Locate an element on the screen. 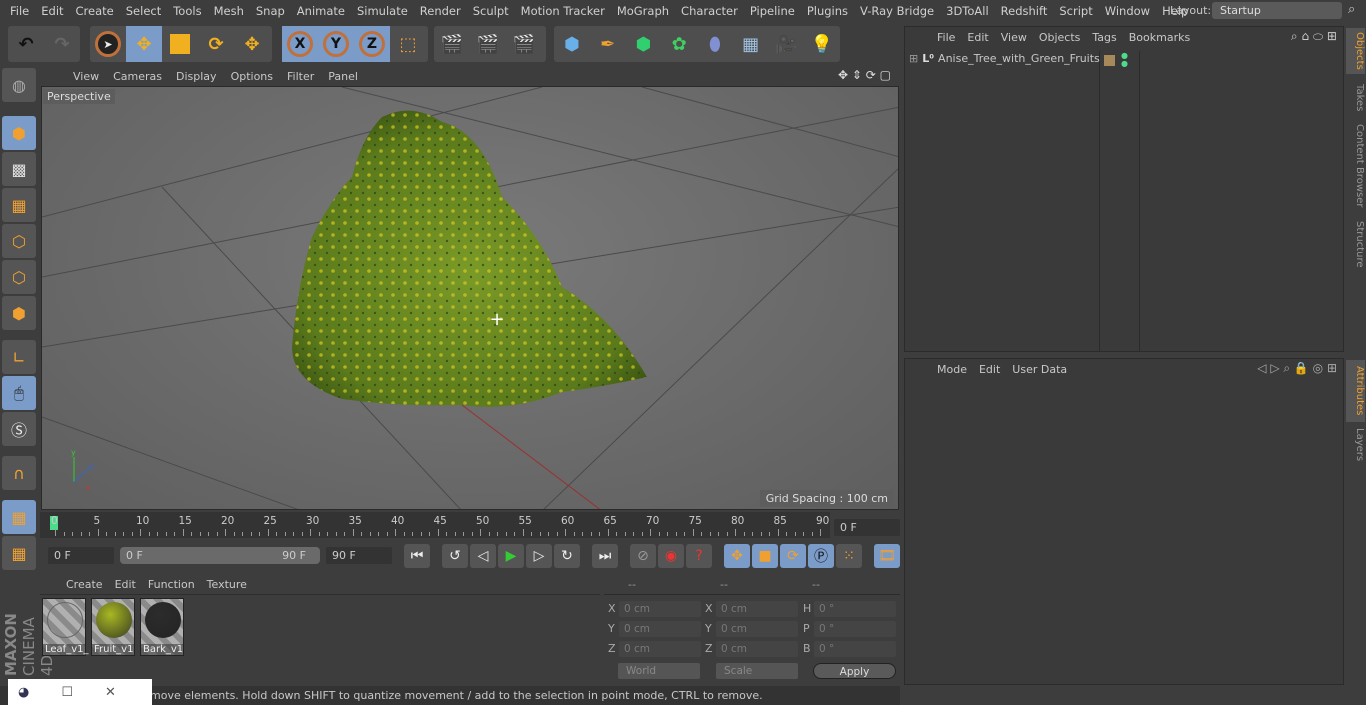  objects-menu-tags: Tags is located at coordinates (1104, 37).